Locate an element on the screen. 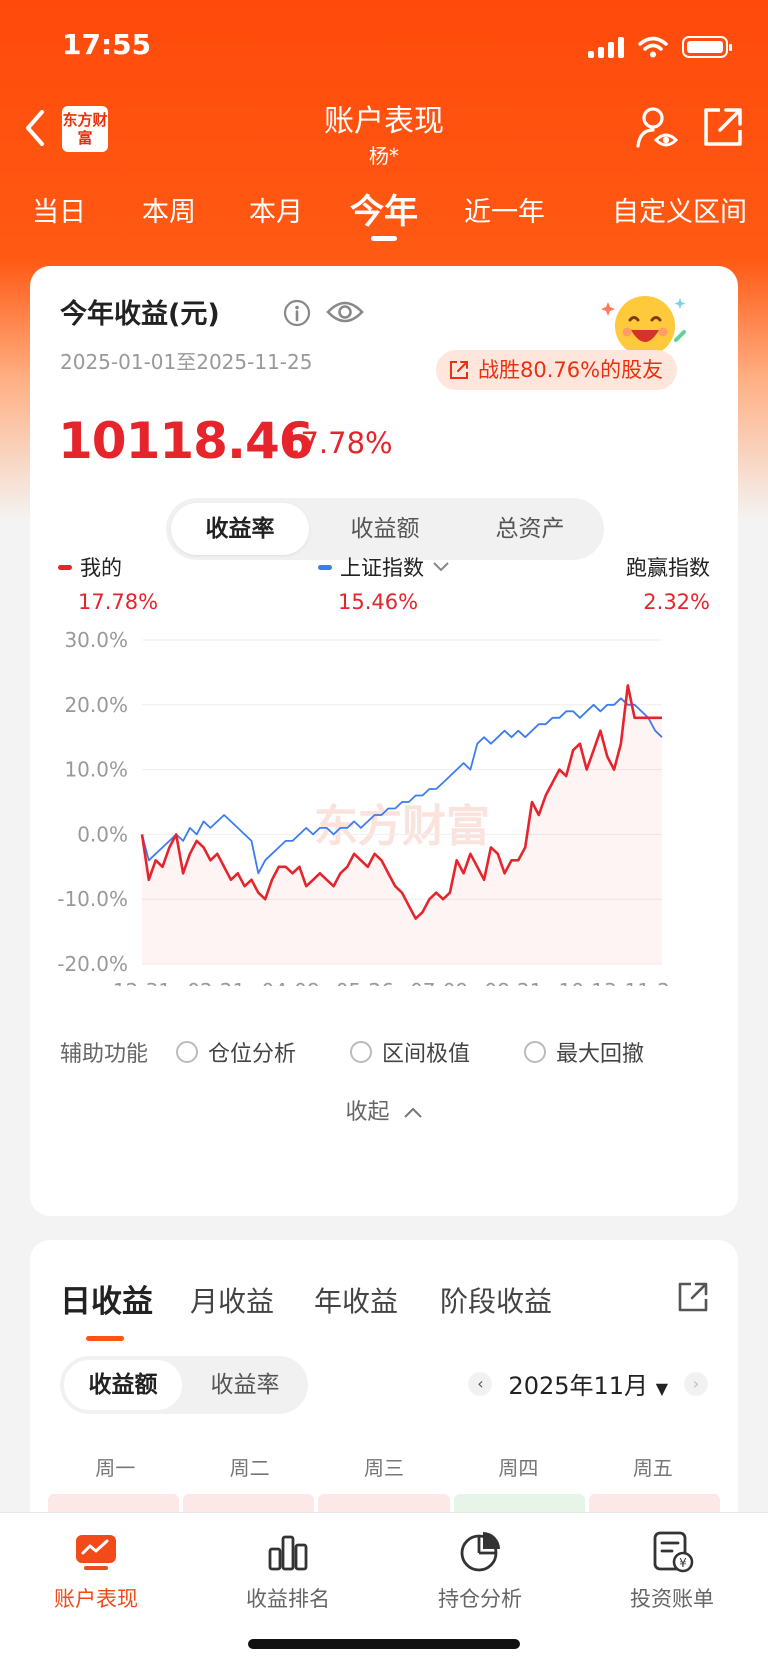 Image resolution: width=768 pixels, height=1663 pixels. legend-index-label: 上证指数 is located at coordinates (382, 568).